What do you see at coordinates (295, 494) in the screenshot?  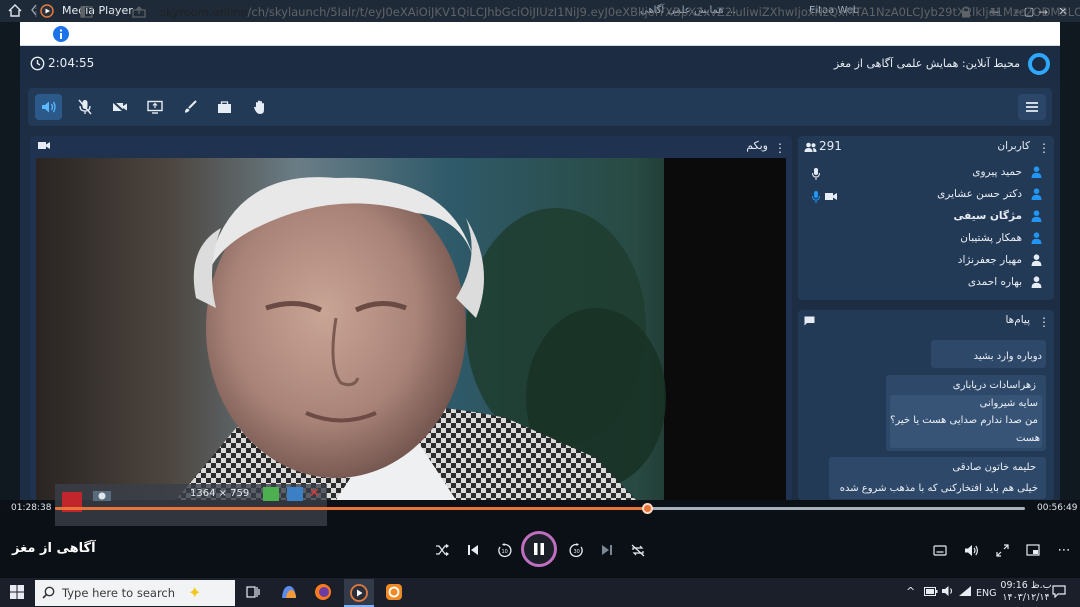 I see `blue-window-icon` at bounding box center [295, 494].